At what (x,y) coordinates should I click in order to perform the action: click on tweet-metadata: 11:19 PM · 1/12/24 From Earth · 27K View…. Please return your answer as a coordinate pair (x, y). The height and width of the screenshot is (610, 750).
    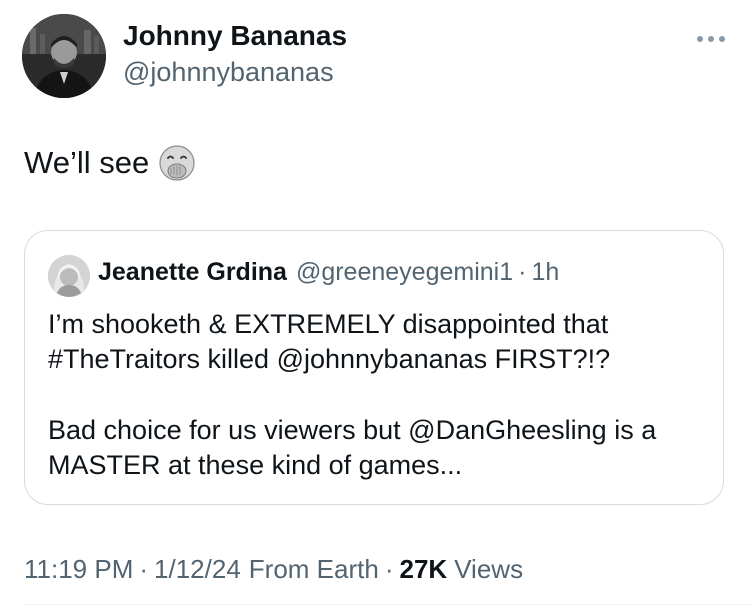
    Looking at the image, I should click on (273, 569).